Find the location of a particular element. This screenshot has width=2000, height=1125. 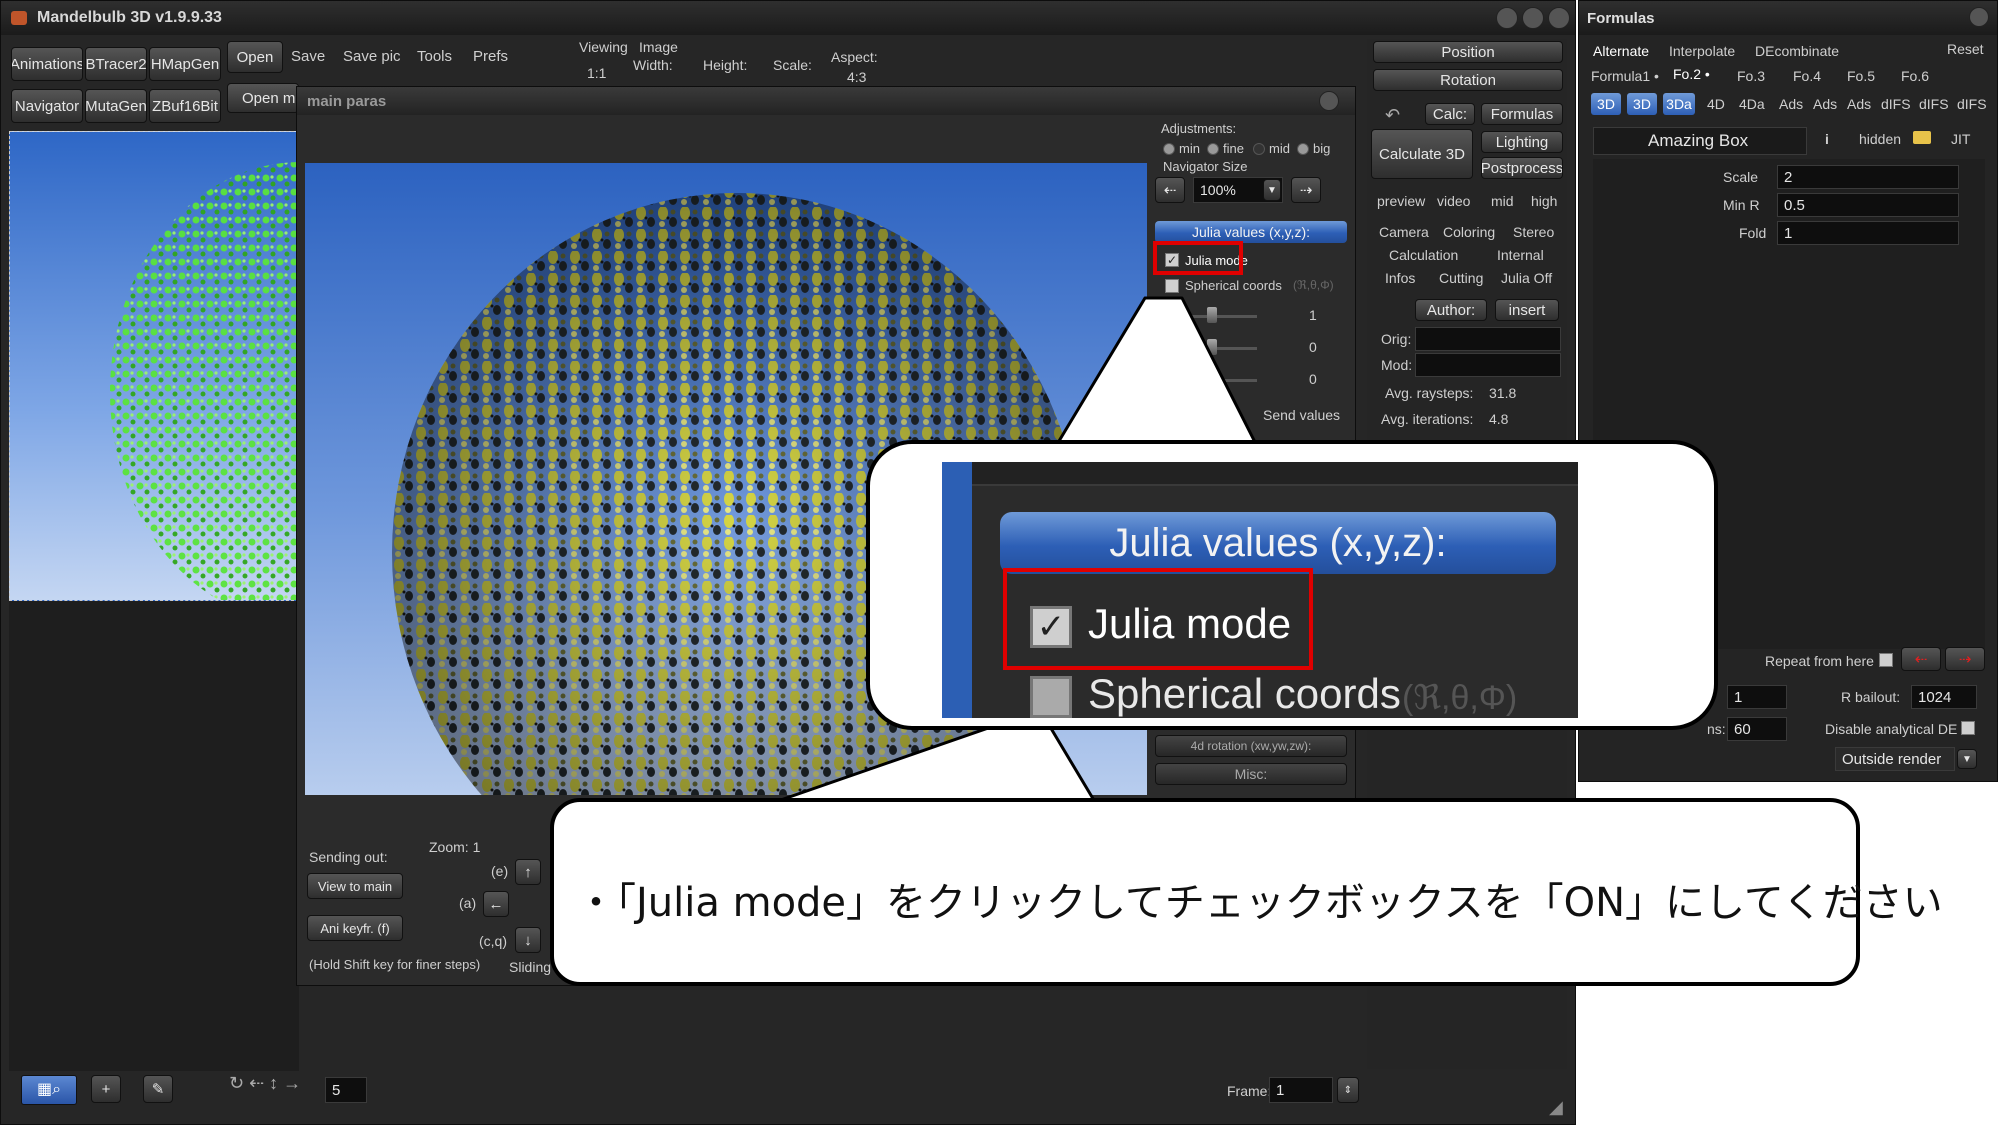

save-pic-button: Save pic is located at coordinates (372, 56).